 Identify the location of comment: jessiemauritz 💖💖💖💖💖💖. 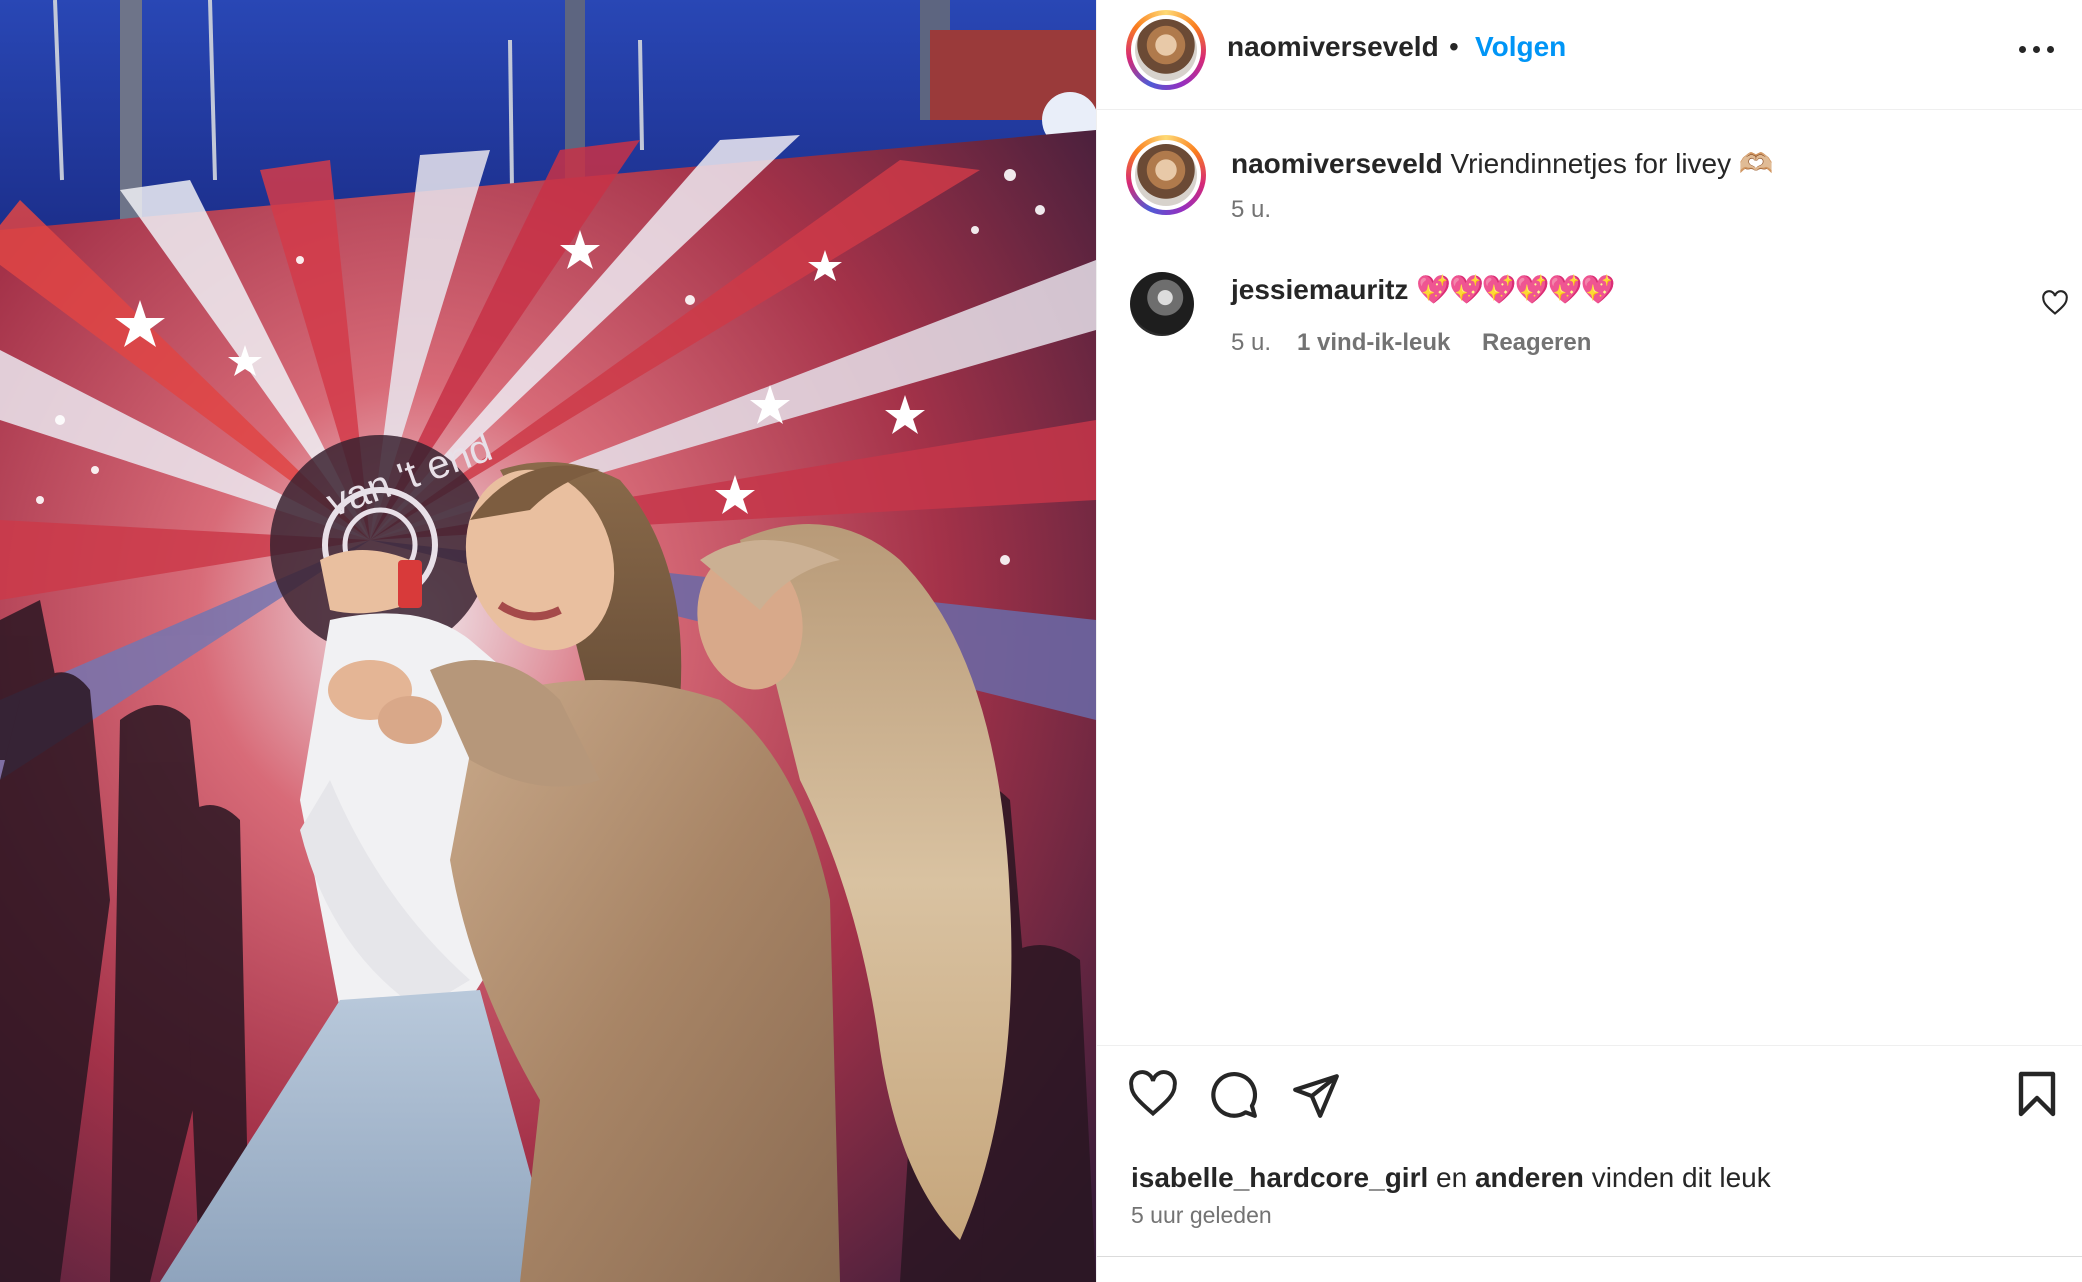
(1423, 289).